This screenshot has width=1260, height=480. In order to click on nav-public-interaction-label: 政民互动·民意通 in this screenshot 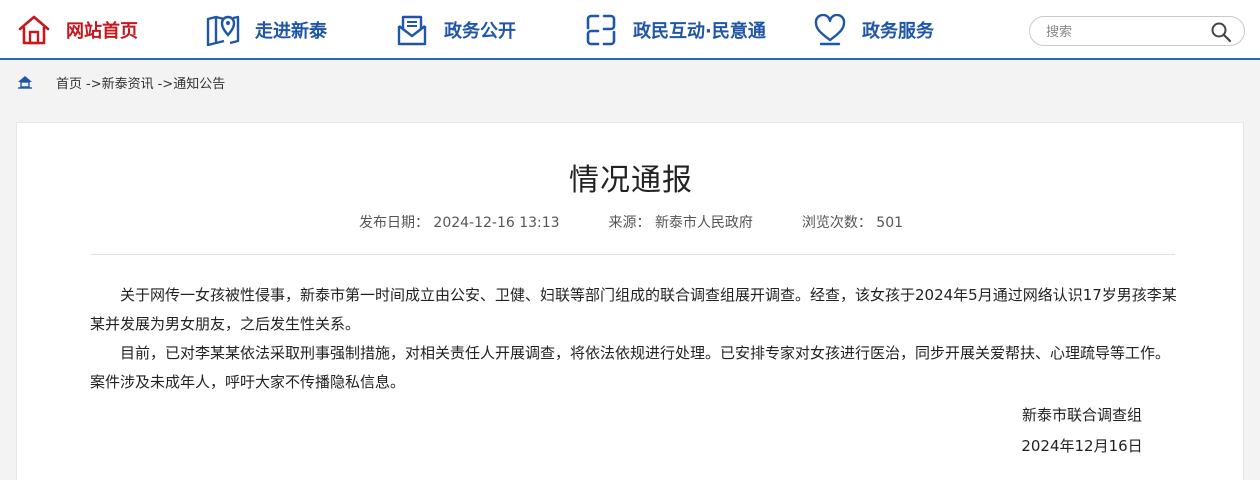, I will do `click(699, 31)`.